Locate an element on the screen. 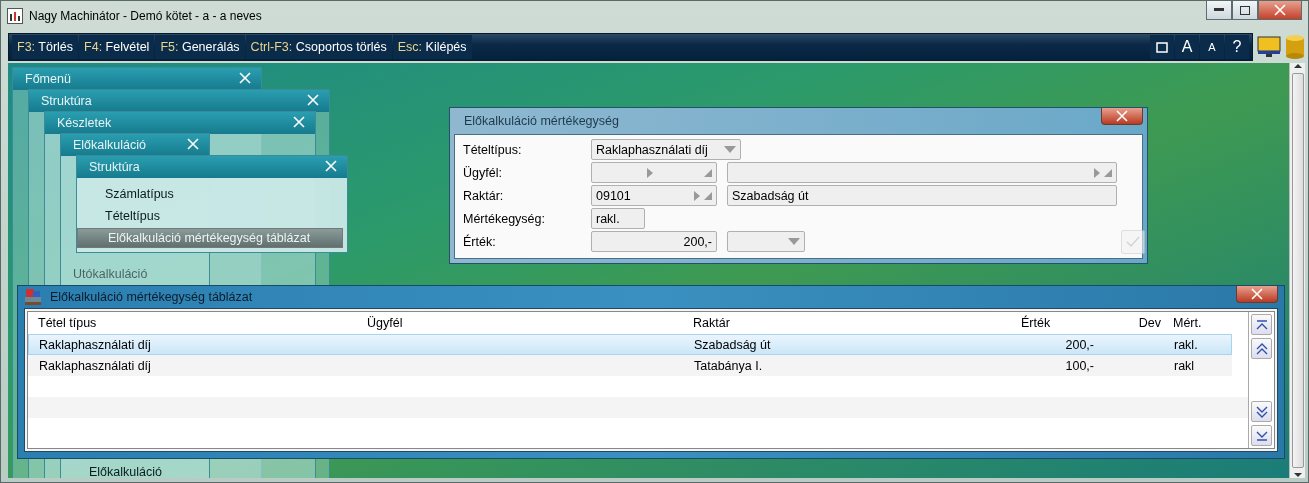 This screenshot has height=483, width=1309. customer-name-field is located at coordinates (922, 172).